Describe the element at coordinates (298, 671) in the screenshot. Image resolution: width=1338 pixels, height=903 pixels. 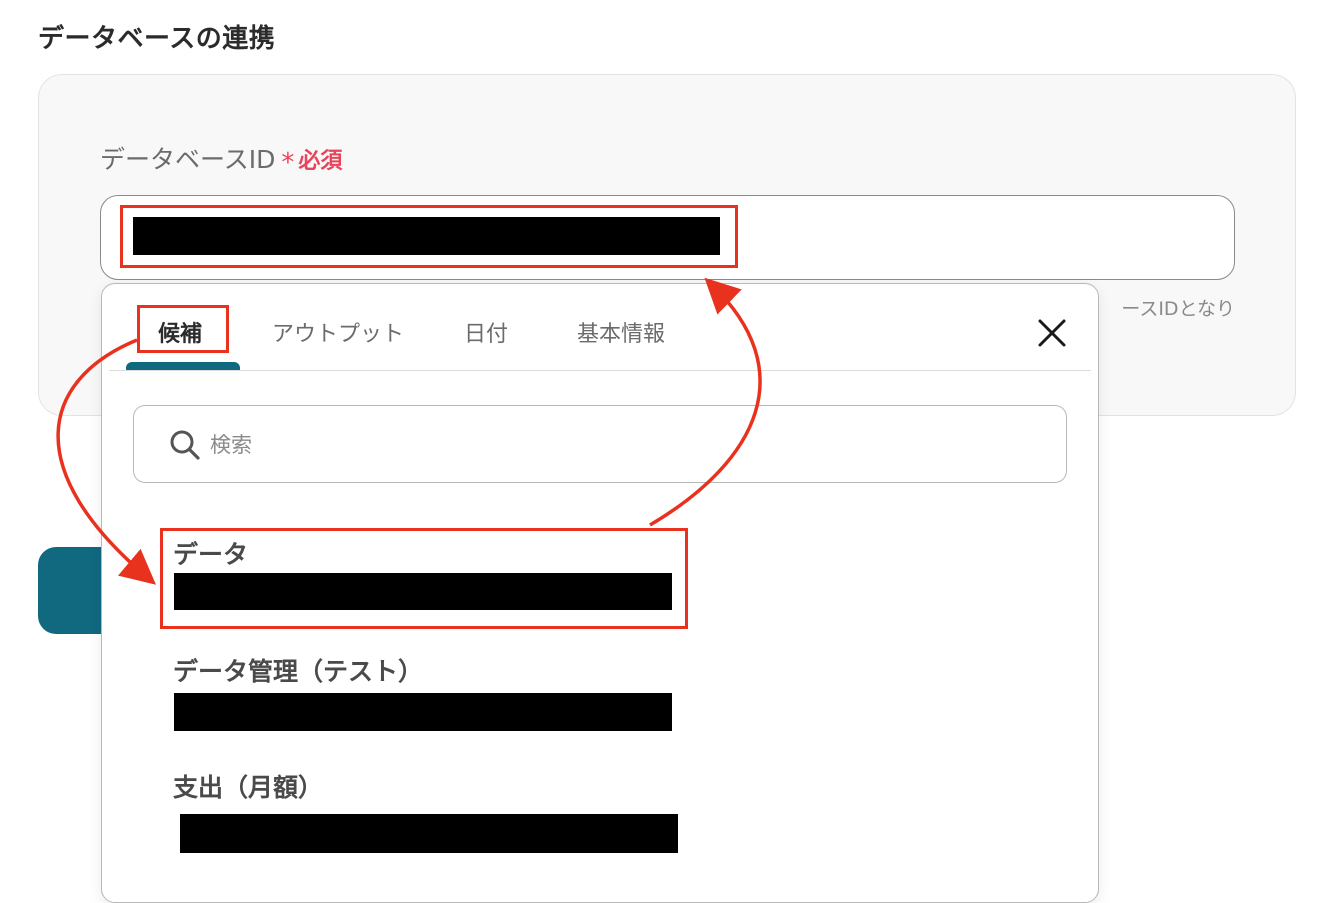
I see `option-title: データ管理（テスト）` at that location.